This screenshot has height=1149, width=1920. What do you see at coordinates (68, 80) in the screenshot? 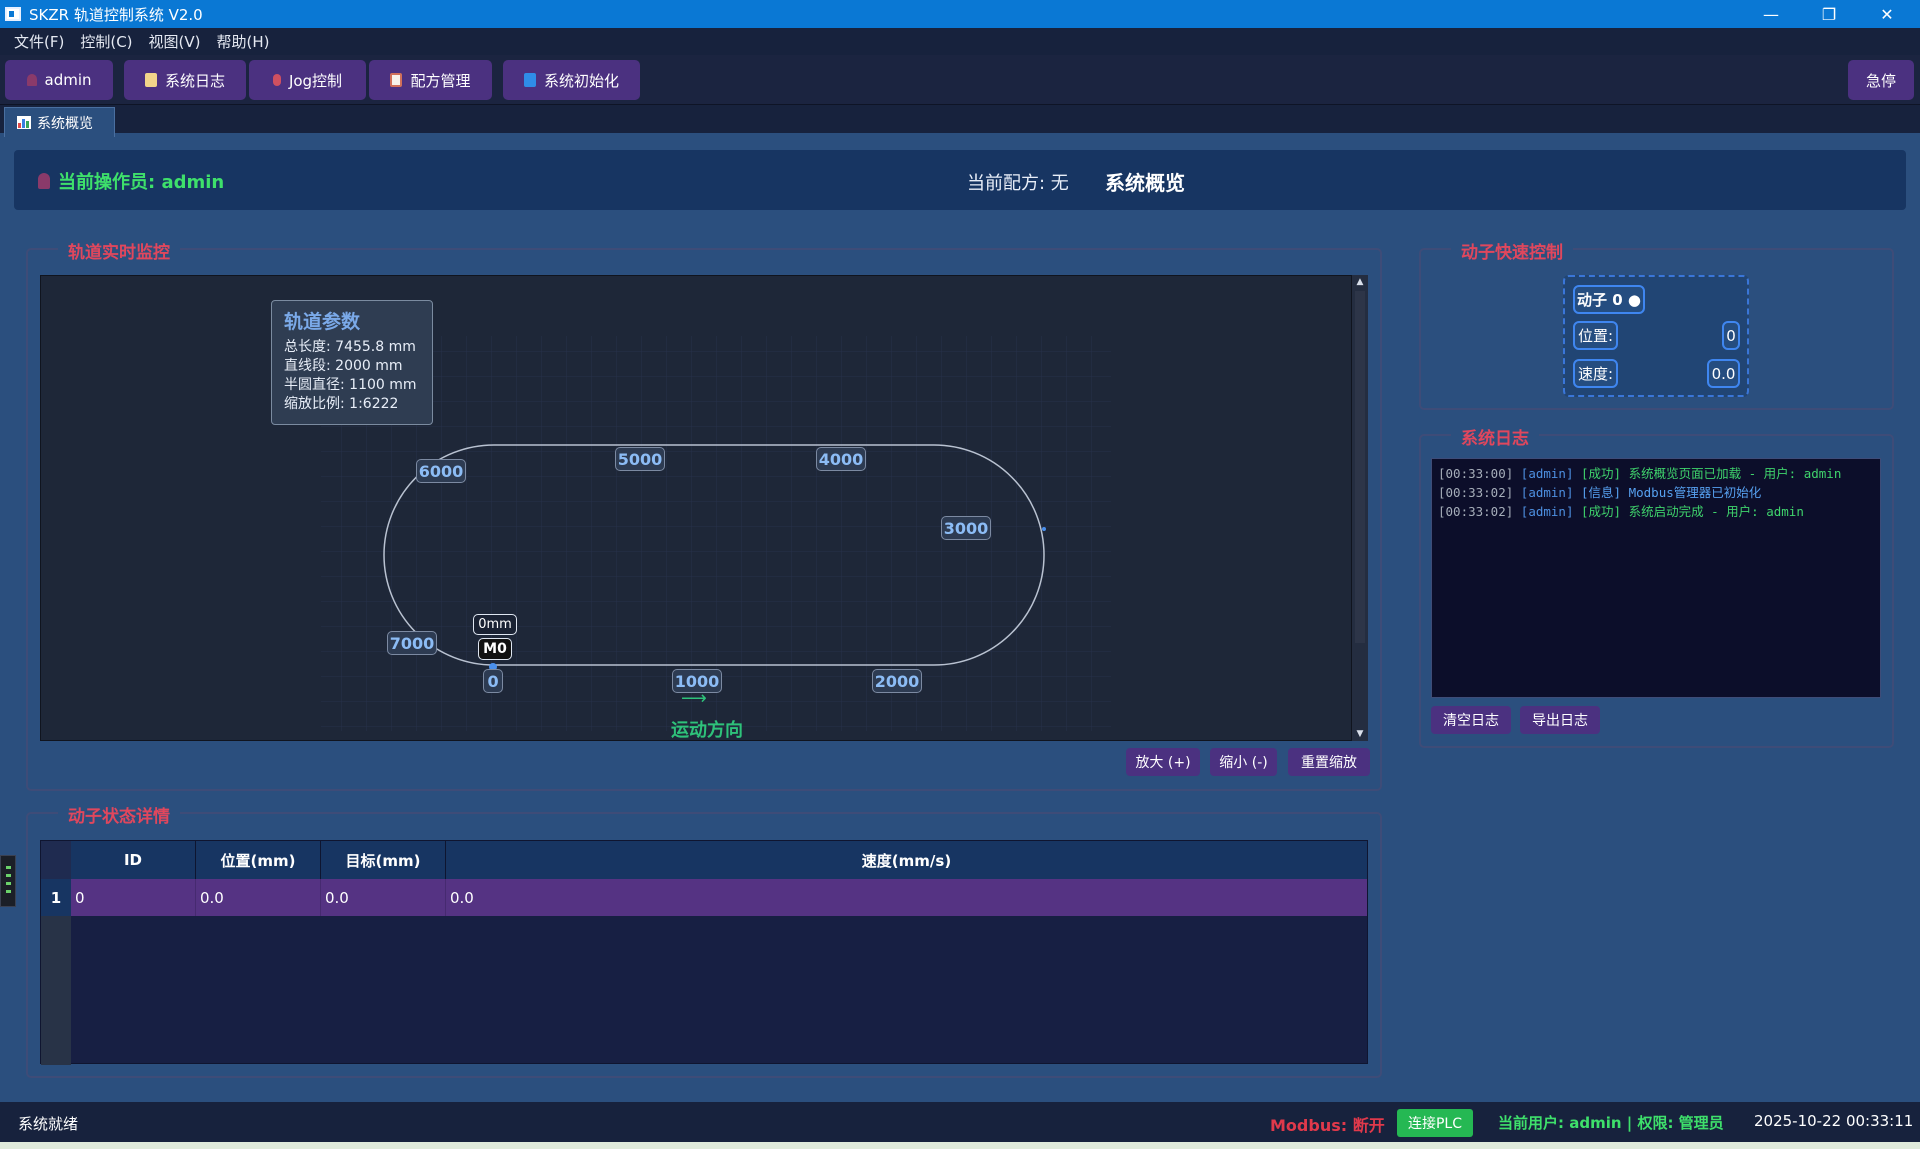
I see `user-button-label: admin` at bounding box center [68, 80].